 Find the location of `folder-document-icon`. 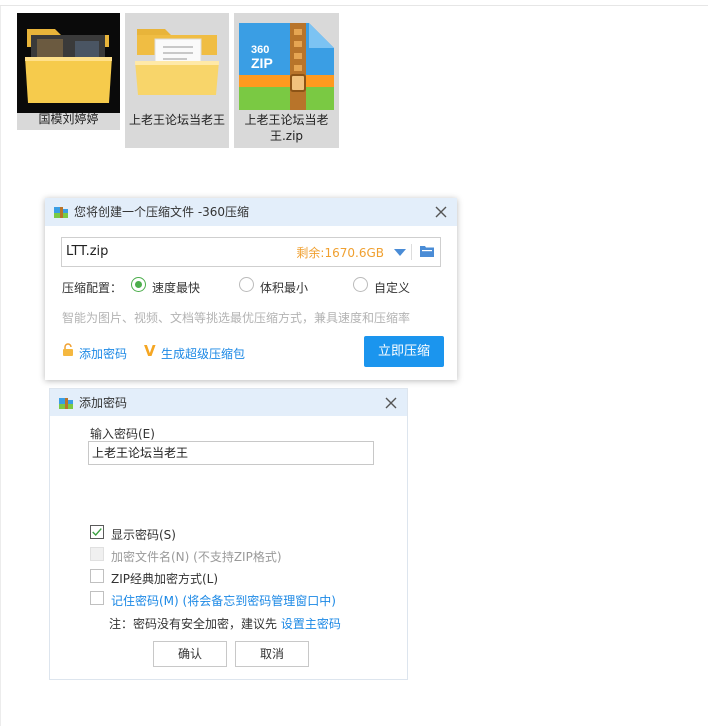

folder-document-icon is located at coordinates (177, 62).